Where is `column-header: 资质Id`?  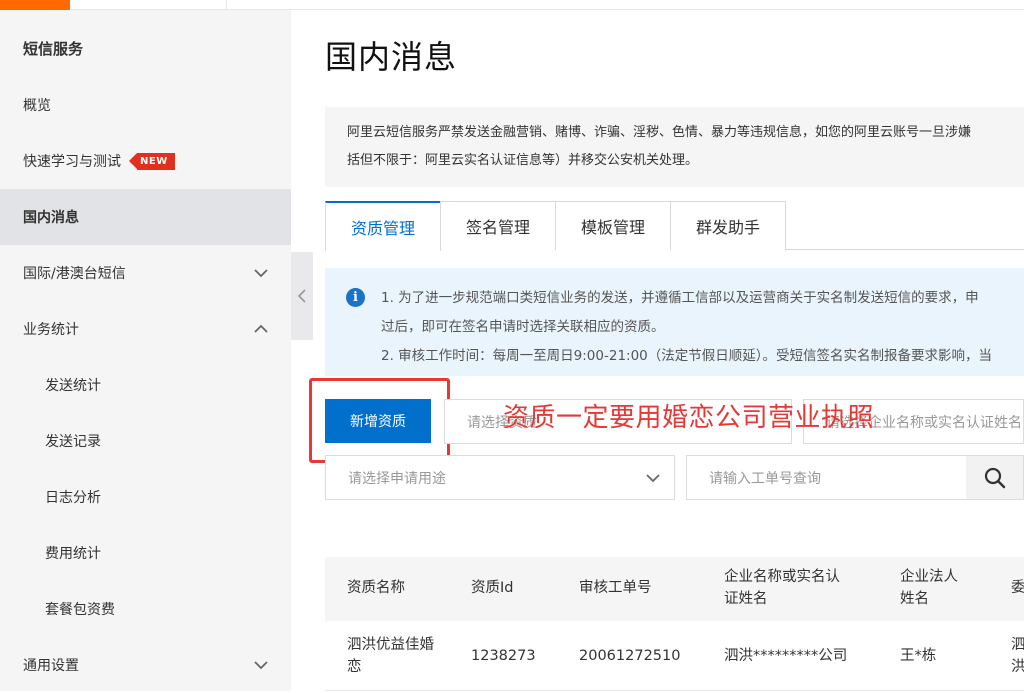
column-header: 资质Id is located at coordinates (492, 588).